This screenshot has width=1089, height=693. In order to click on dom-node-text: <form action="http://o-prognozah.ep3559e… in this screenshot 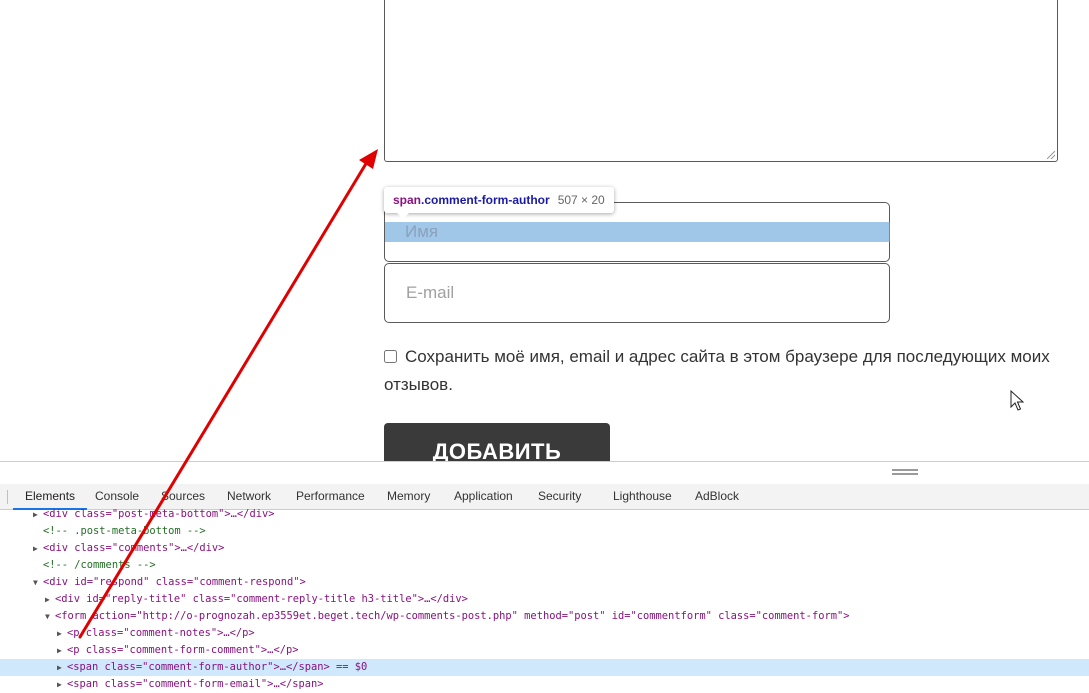, I will do `click(452, 616)`.